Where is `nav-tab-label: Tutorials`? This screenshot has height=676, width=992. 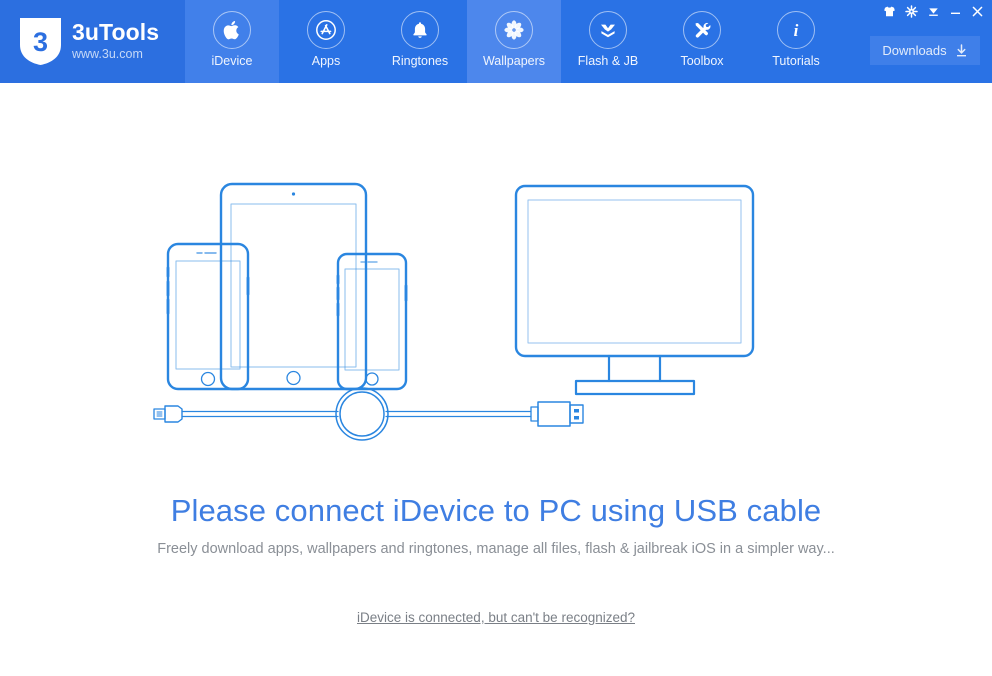
nav-tab-label: Tutorials is located at coordinates (796, 61).